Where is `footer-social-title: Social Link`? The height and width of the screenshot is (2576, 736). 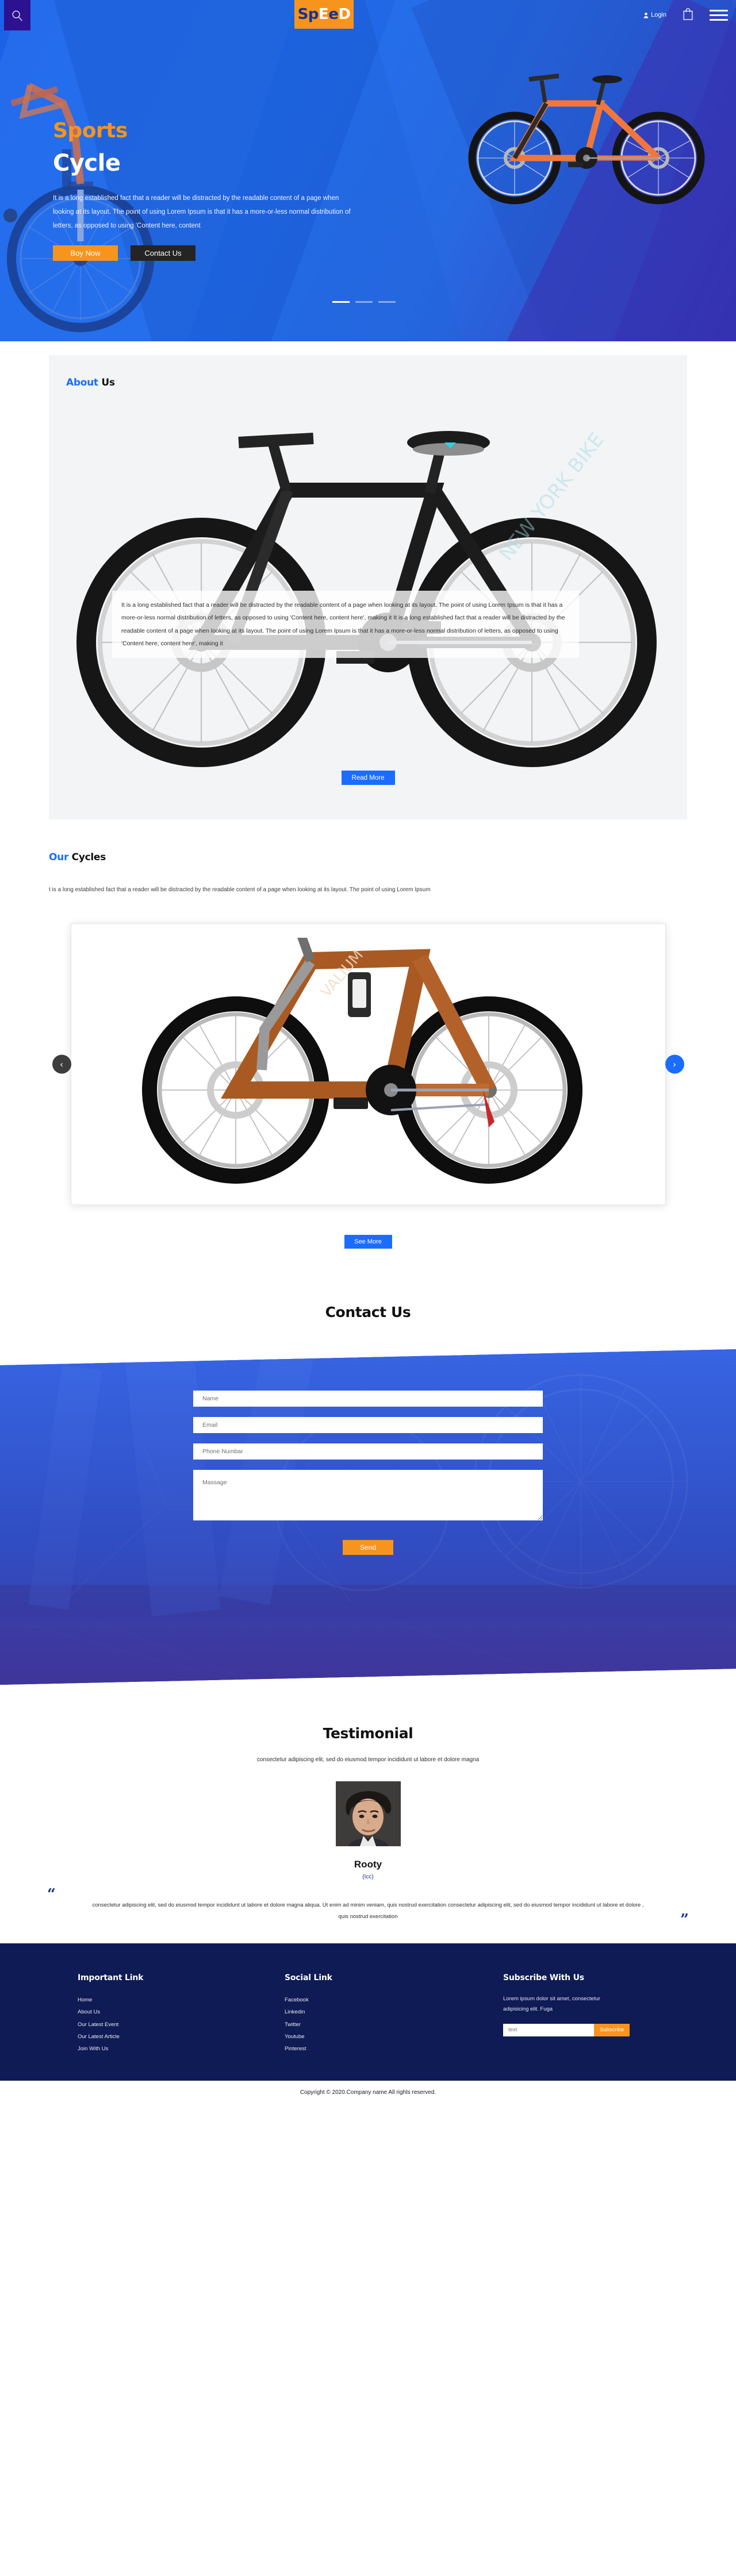 footer-social-title: Social Link is located at coordinates (308, 1977).